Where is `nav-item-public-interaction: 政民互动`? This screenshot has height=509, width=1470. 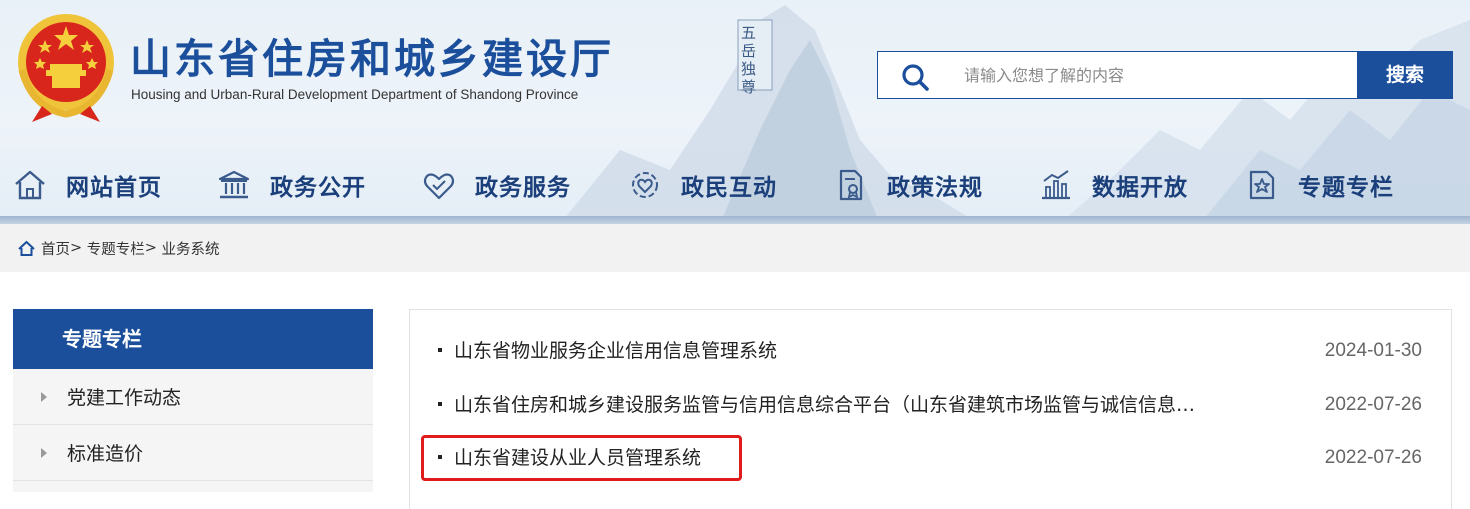 nav-item-public-interaction: 政民互动 is located at coordinates (702, 185).